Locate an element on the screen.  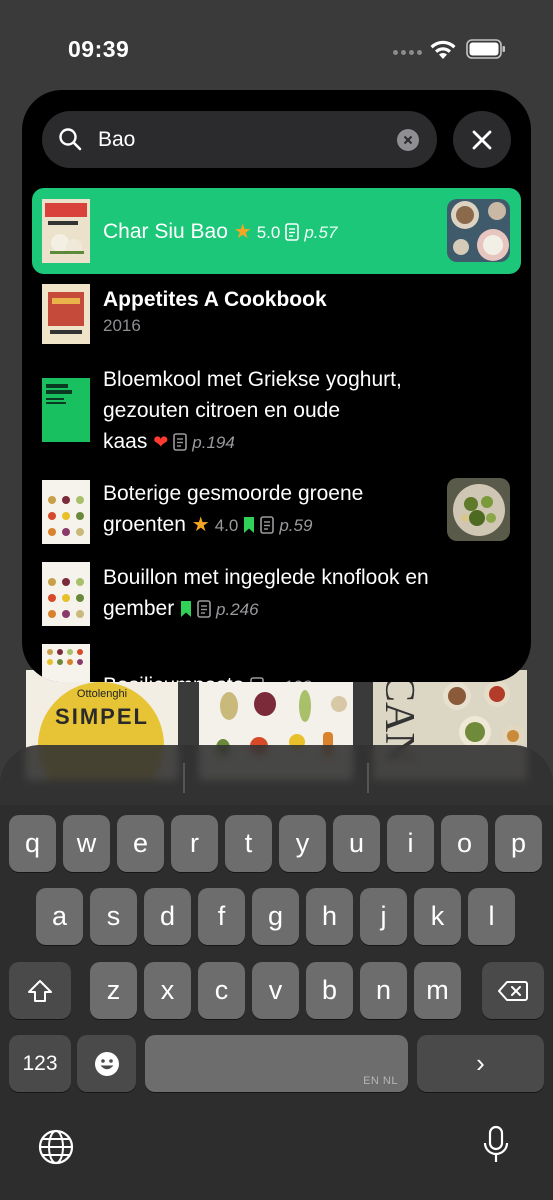
recipe-meta: p.246 is located at coordinates (219, 609).